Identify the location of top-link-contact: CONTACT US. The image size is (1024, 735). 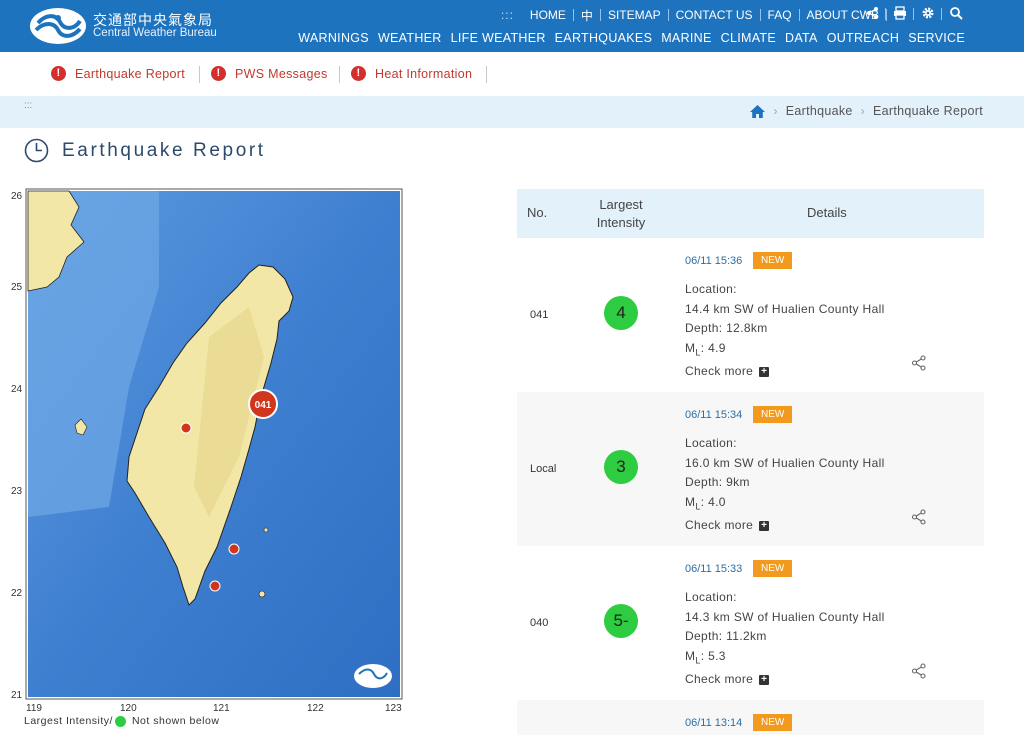
(714, 15).